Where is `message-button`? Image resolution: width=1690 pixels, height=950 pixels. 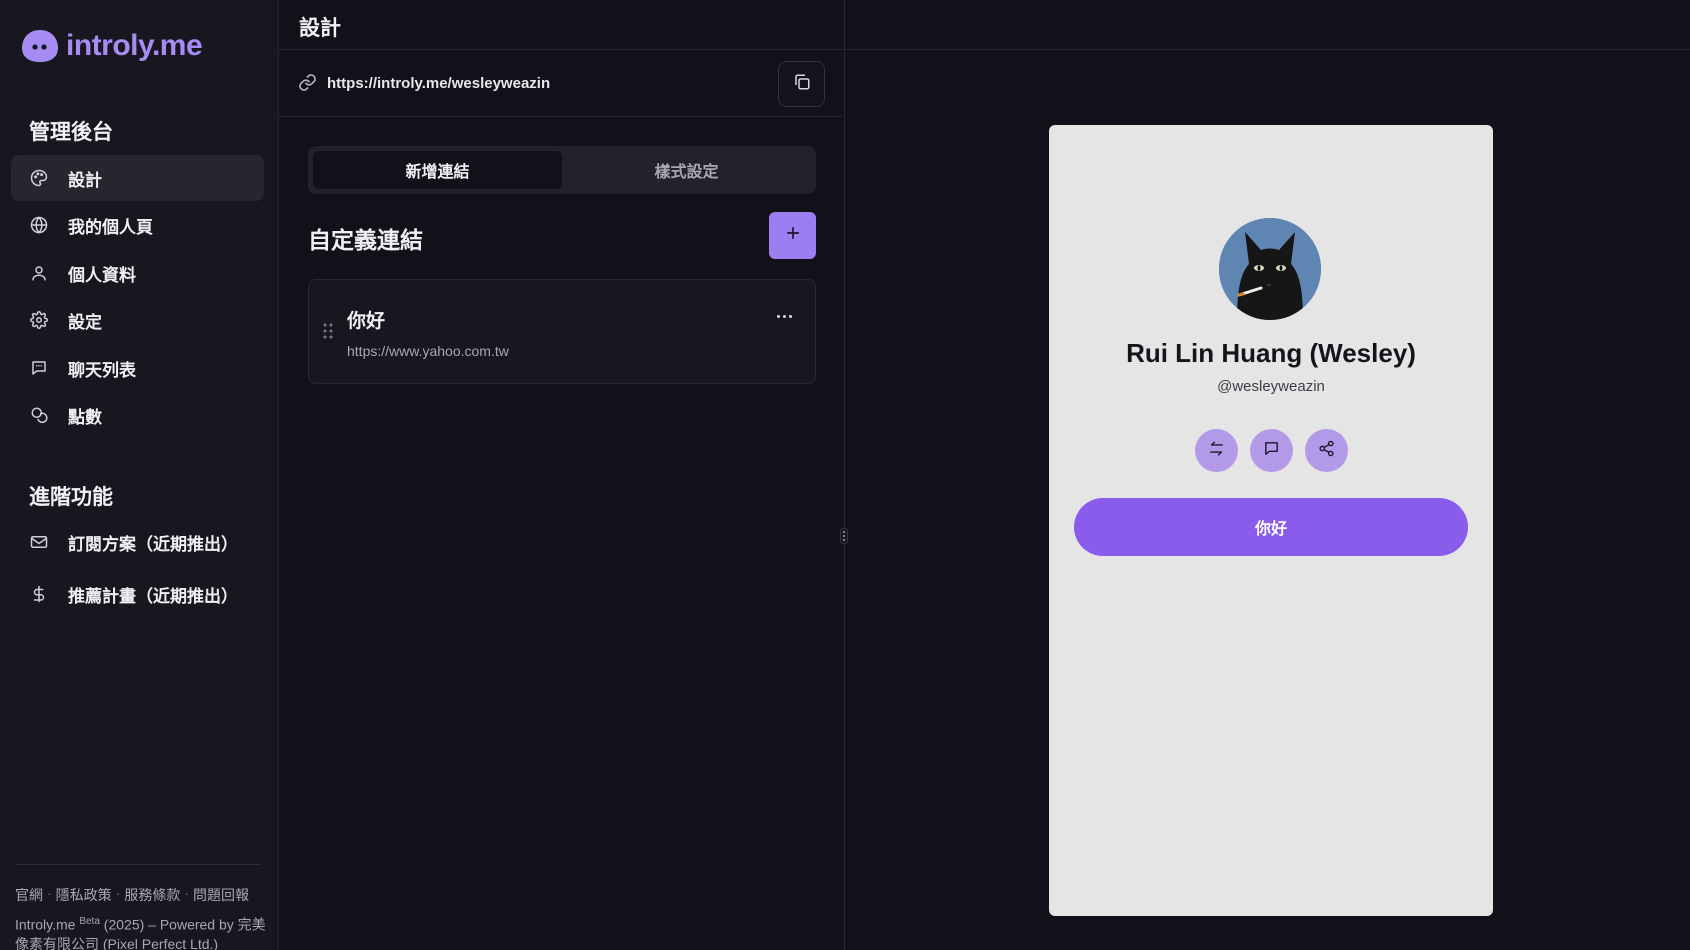 message-button is located at coordinates (1271, 450).